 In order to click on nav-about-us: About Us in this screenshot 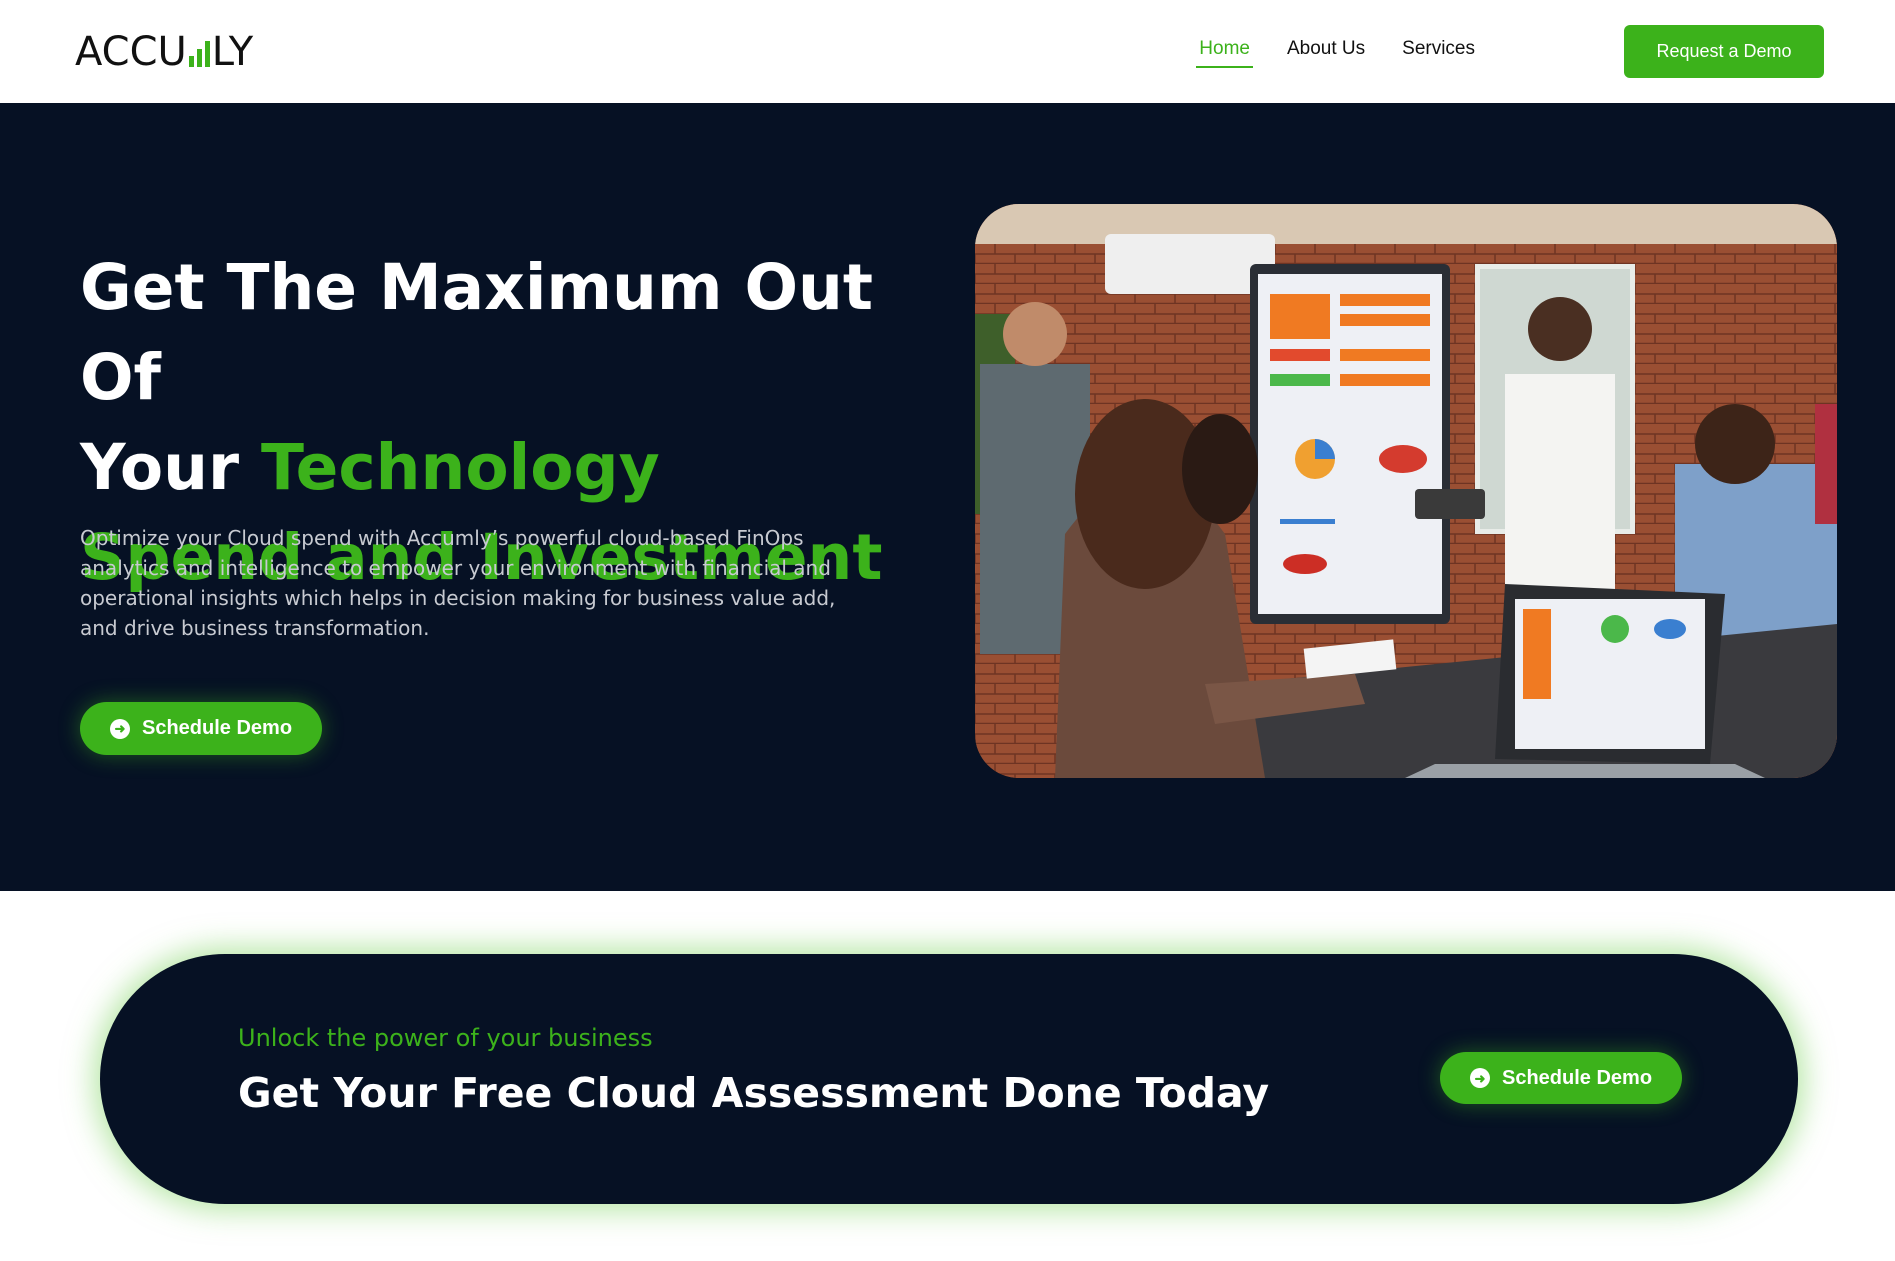, I will do `click(1326, 52)`.